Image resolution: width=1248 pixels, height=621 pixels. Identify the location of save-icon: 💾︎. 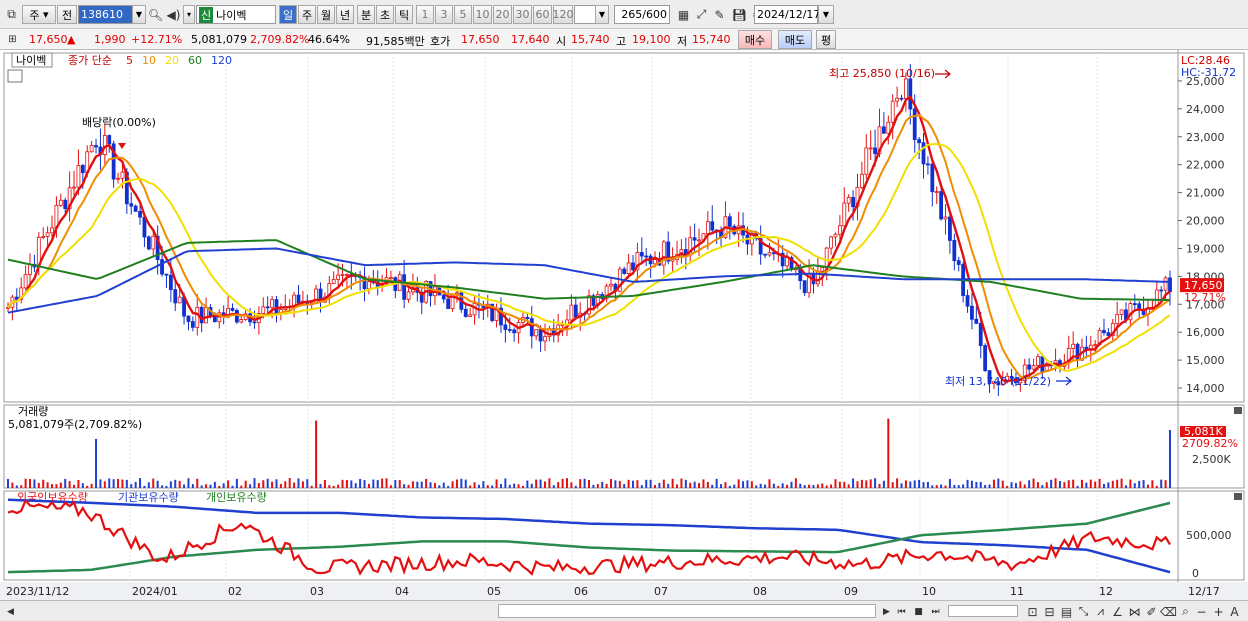
(739, 14).